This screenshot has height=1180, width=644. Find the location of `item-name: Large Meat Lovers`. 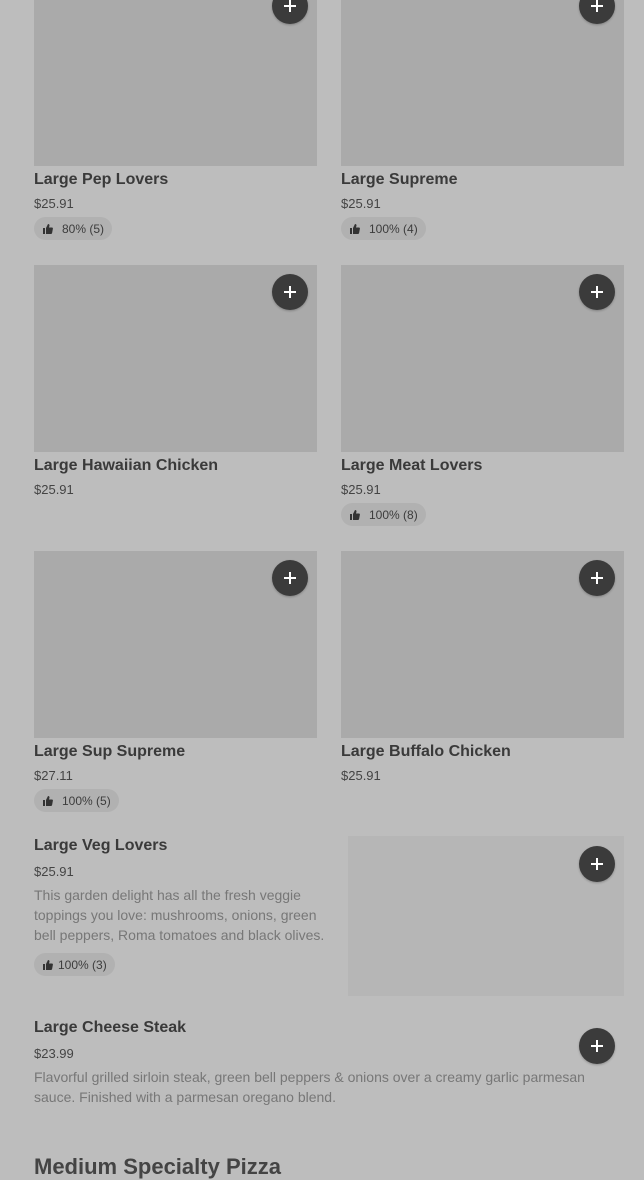

item-name: Large Meat Lovers is located at coordinates (411, 466).